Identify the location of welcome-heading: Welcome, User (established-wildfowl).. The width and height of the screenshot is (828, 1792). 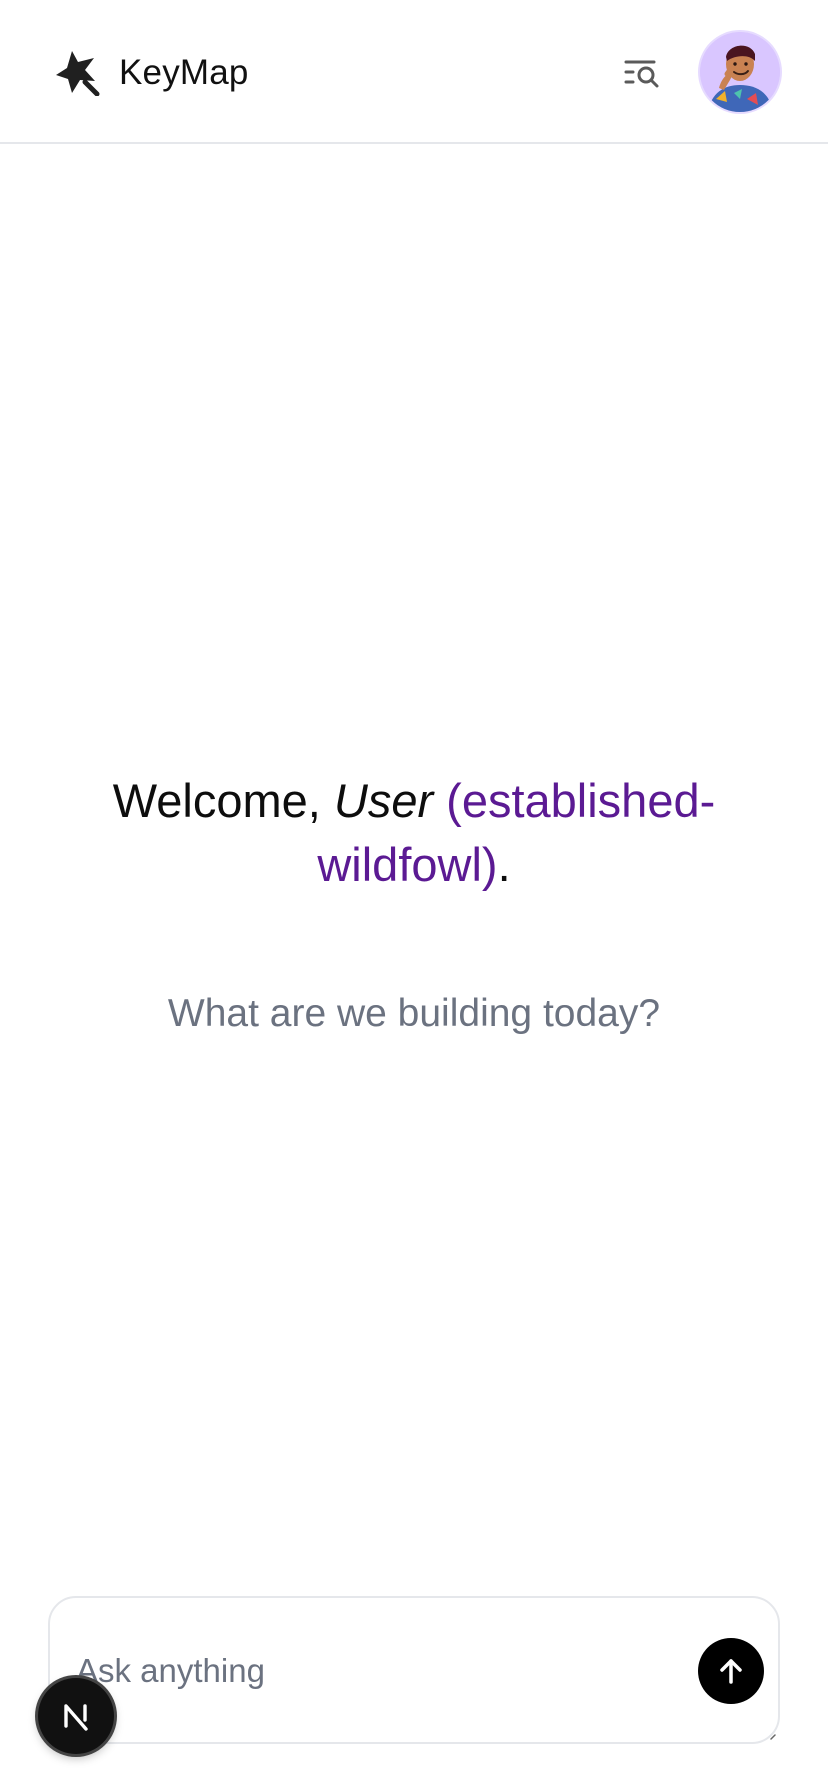
(414, 833).